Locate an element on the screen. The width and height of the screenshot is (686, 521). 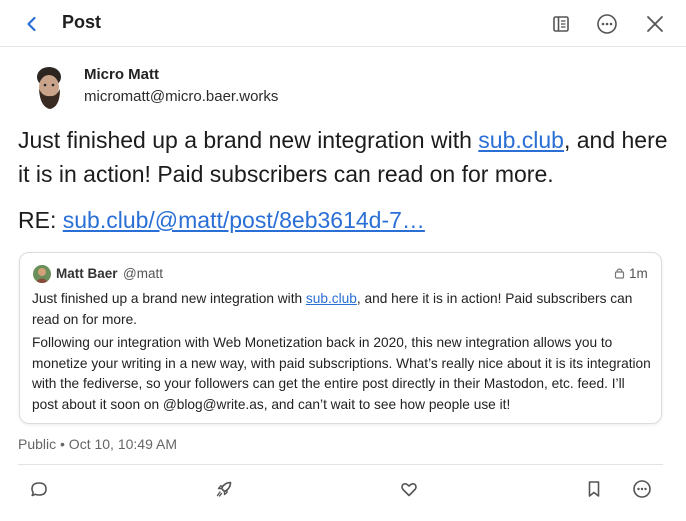
reader-view-icon is located at coordinates (561, 24).